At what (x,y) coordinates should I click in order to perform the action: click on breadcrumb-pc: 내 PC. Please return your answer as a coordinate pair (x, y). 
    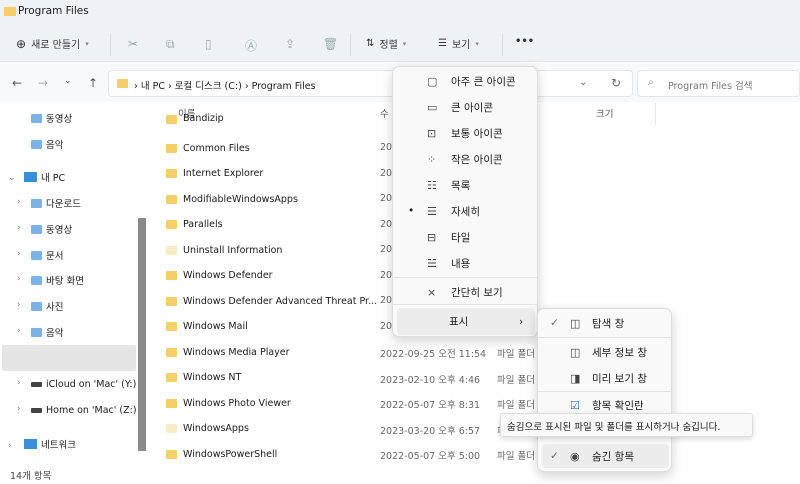
    Looking at the image, I should click on (153, 86).